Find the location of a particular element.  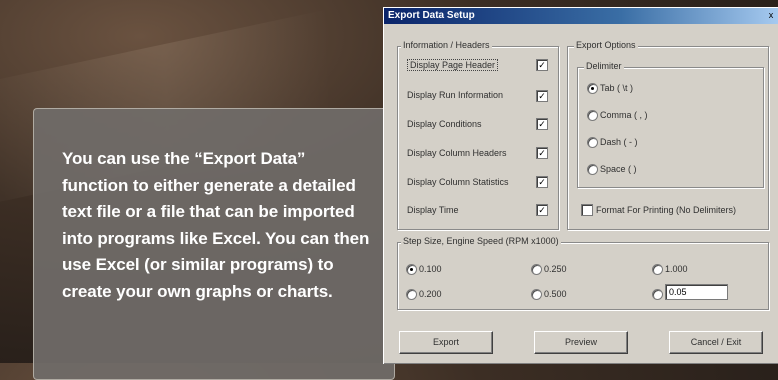

step-custom-radio is located at coordinates (657, 294).